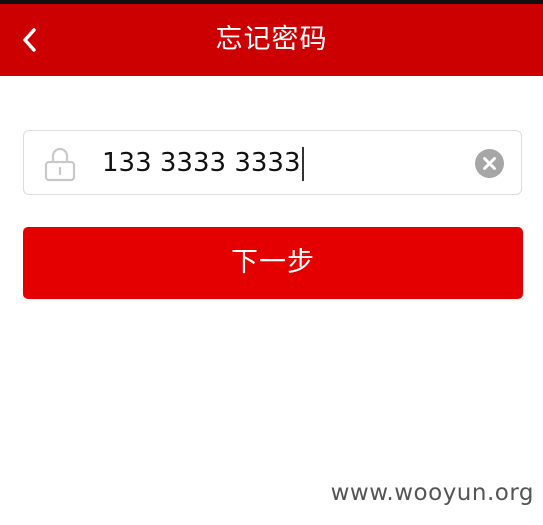 The height and width of the screenshot is (525, 543). I want to click on phone-number-field: 133 3333 3333, so click(272, 162).